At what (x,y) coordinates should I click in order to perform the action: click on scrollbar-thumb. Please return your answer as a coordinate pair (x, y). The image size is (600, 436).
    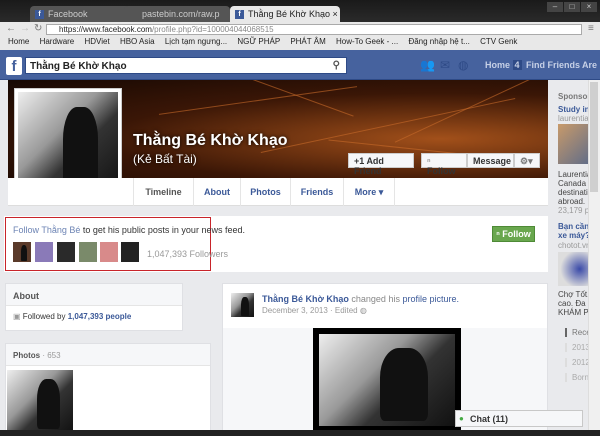
    Looking at the image, I should click on (594, 137).